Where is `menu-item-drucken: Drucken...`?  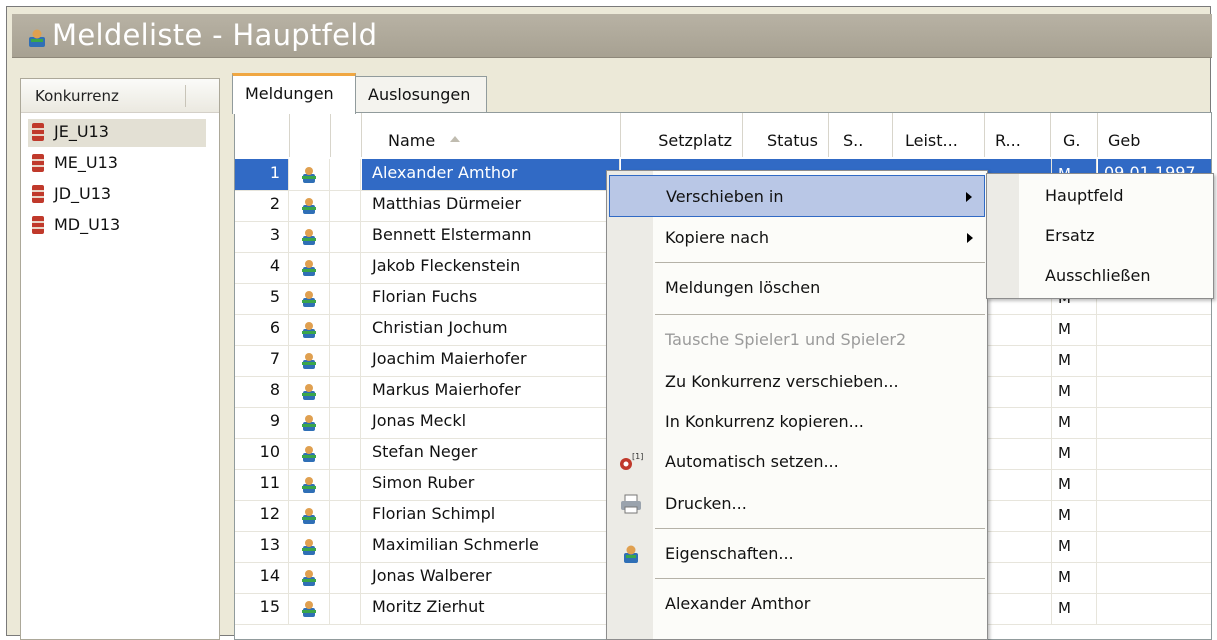 menu-item-drucken: Drucken... is located at coordinates (797, 504).